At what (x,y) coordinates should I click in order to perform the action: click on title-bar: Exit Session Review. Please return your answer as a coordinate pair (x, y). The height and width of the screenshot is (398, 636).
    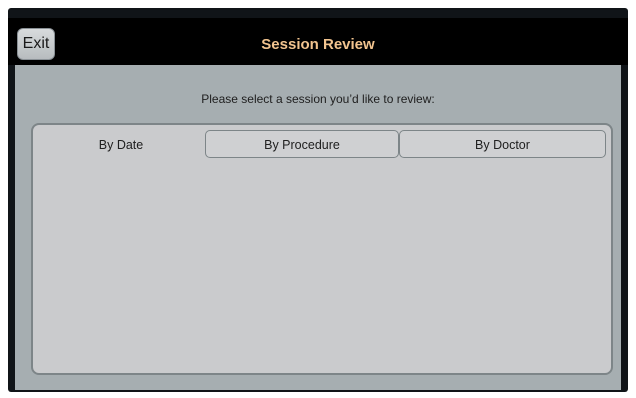
    Looking at the image, I should click on (318, 41).